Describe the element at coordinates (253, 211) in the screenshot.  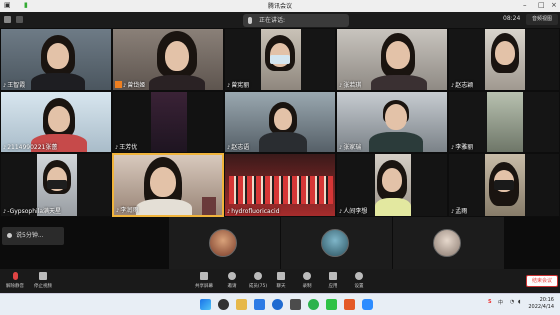
I see `participant-name: hydrofluoricacid` at that location.